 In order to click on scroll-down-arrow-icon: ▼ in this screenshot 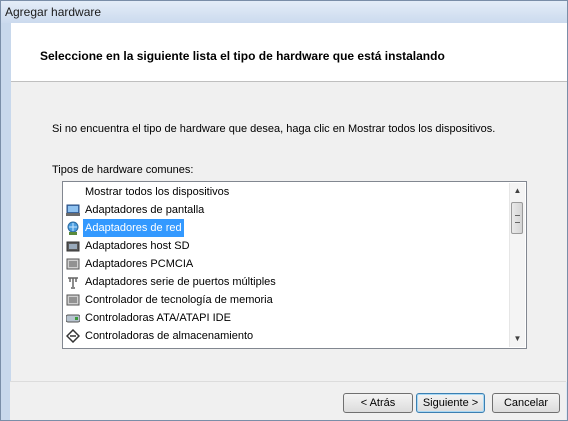, I will do `click(517, 339)`.